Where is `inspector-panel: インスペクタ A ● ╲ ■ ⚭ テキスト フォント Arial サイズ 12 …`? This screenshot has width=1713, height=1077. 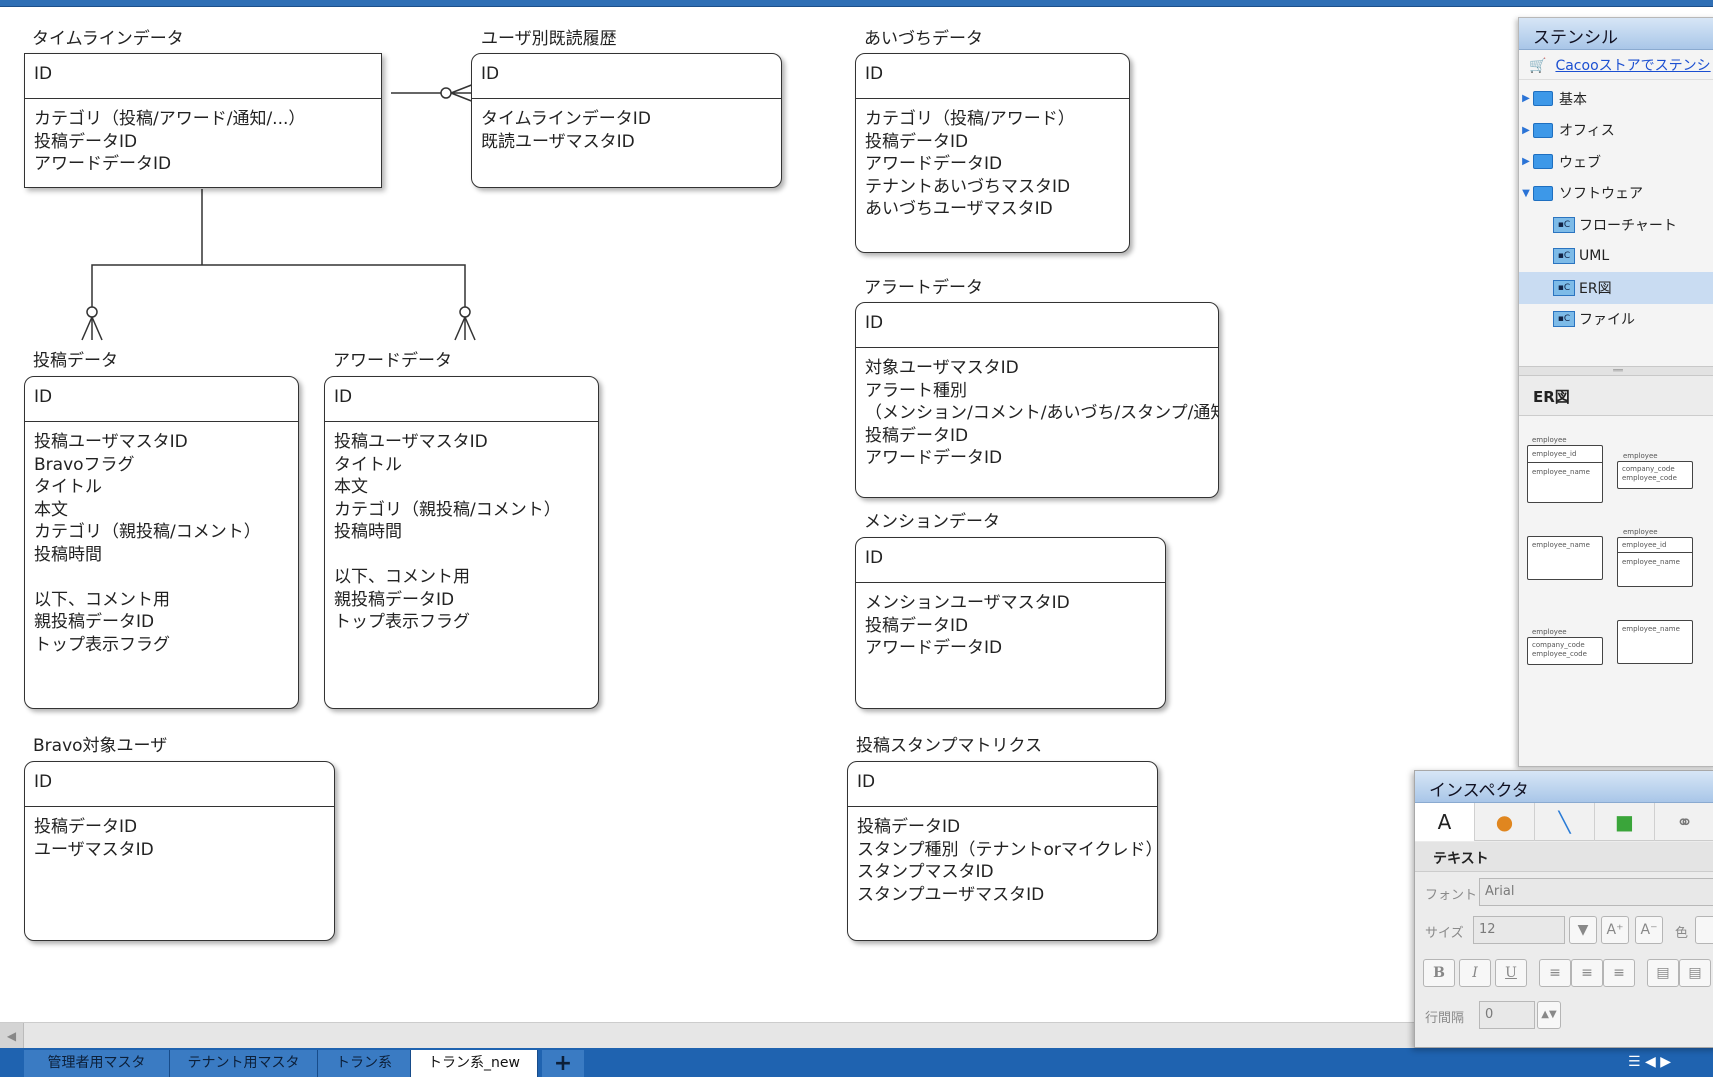
inspector-panel: インスペクタ A ● ╲ ■ ⚭ テキスト フォント Arial サイズ 12 … is located at coordinates (1563, 909).